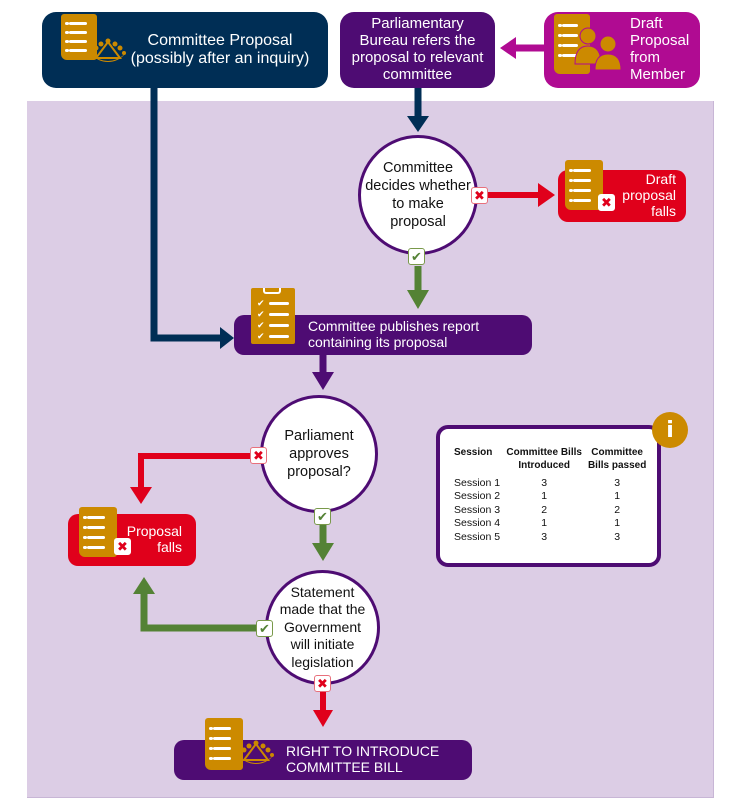 The height and width of the screenshot is (805, 740). What do you see at coordinates (418, 124) in the screenshot?
I see `arrowhead-bureau-to-decision` at bounding box center [418, 124].